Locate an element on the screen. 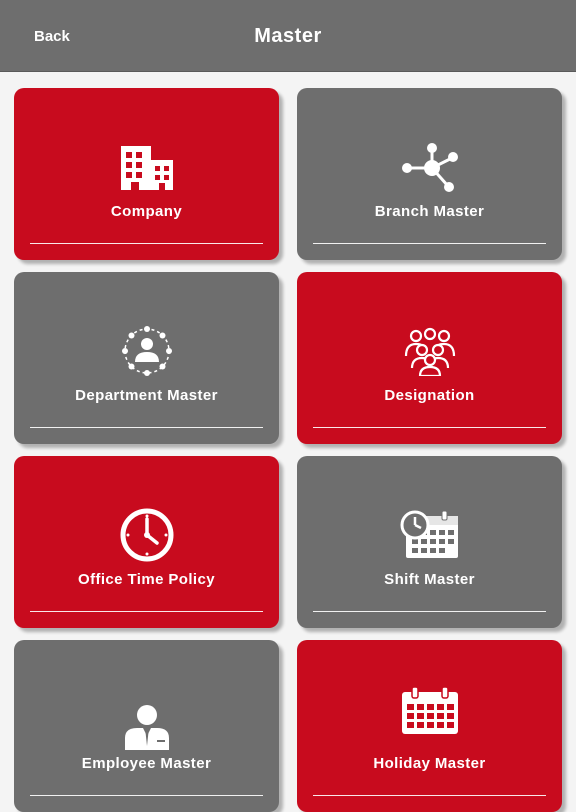 Image resolution: width=576 pixels, height=812 pixels. shift-master-tile: Shift Master is located at coordinates (429, 542).